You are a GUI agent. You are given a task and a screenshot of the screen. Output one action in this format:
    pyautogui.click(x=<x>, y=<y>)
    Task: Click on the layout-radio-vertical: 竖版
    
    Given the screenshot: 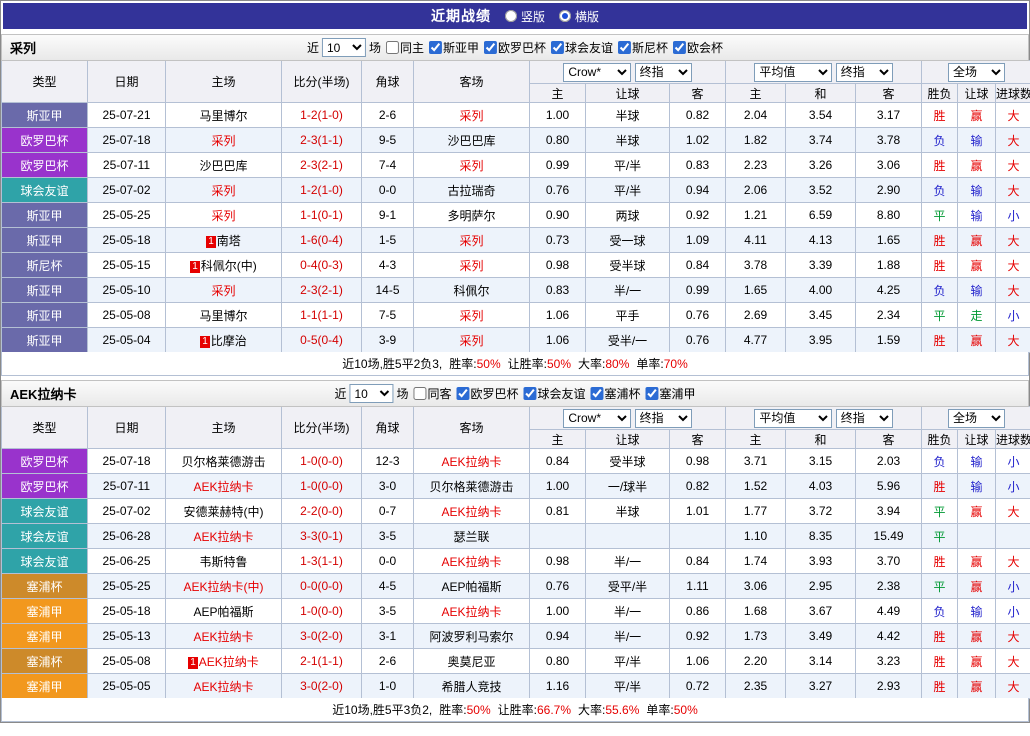 What is the action you would take?
    pyautogui.click(x=524, y=16)
    